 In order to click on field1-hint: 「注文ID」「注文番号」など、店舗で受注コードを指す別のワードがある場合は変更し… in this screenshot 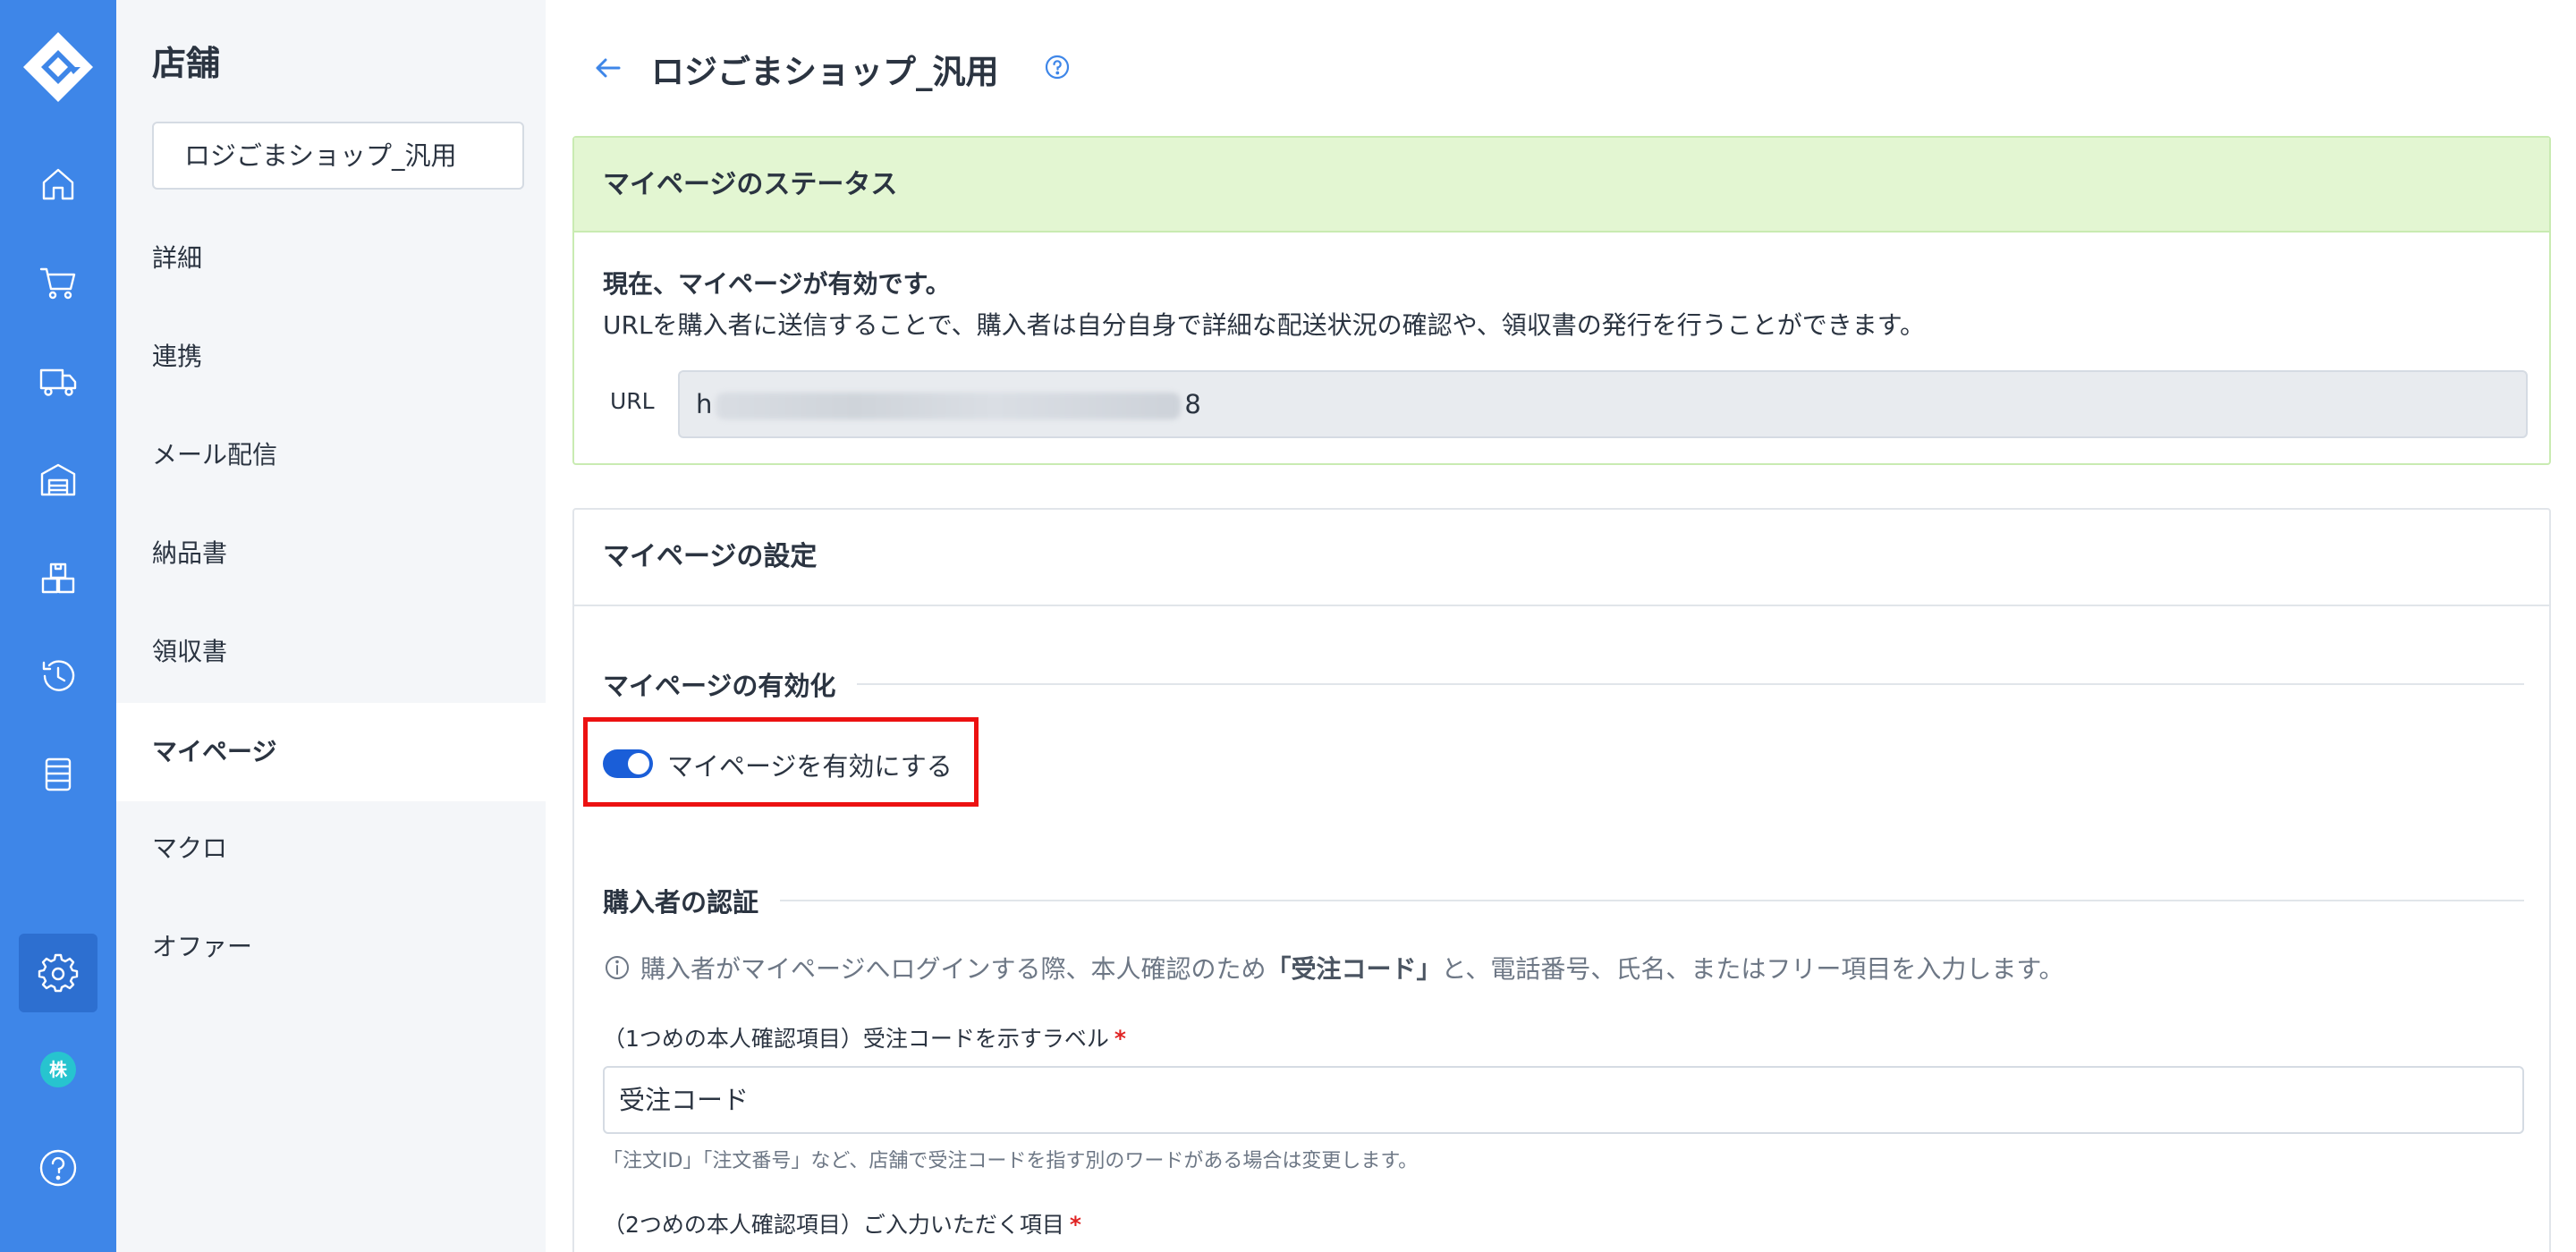, I will do `click(1011, 1161)`.